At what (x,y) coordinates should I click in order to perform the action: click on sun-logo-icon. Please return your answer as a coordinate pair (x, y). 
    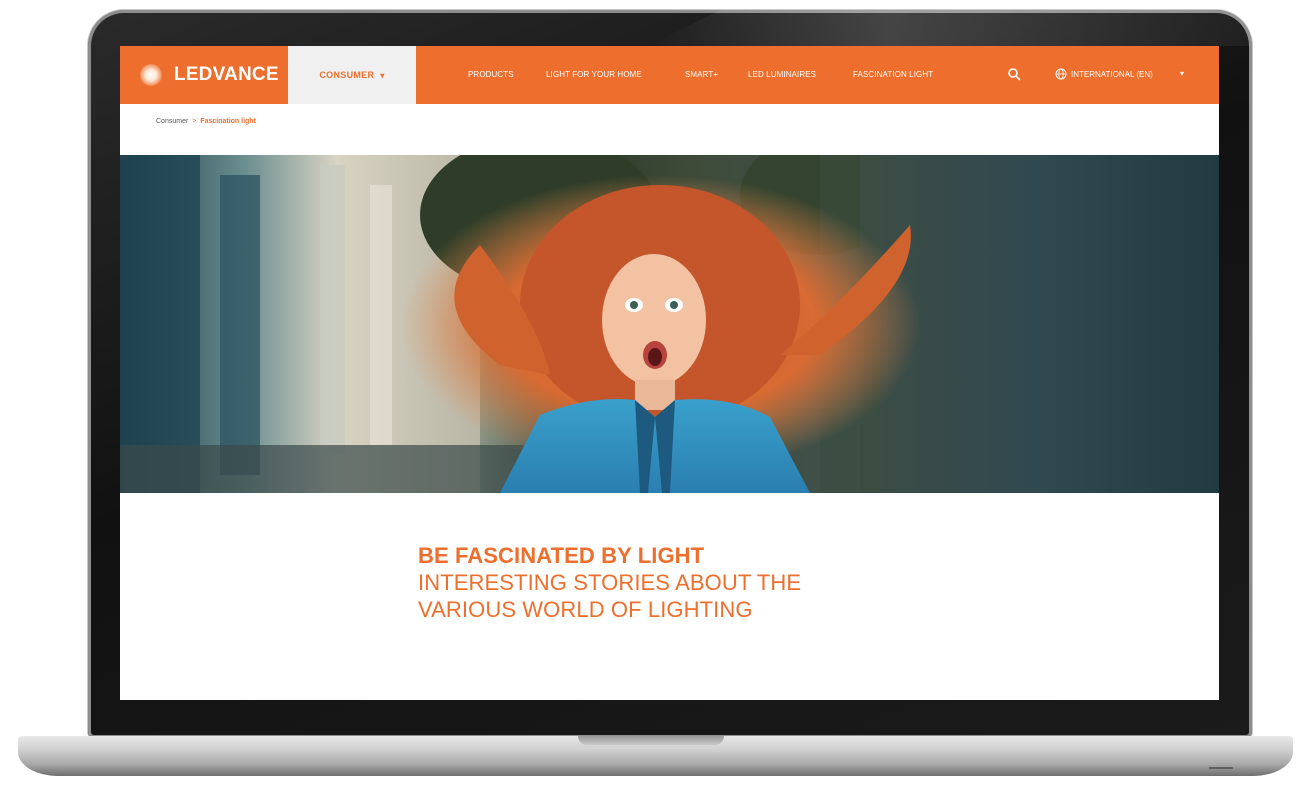
    Looking at the image, I should click on (151, 75).